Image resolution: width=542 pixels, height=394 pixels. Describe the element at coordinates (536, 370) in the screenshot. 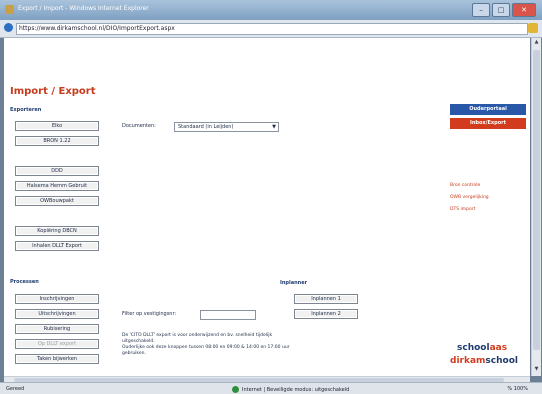

I see `scroll-down-icon: ▼` at that location.